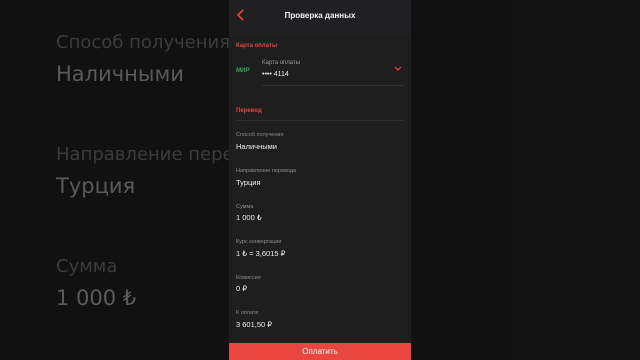 The image size is (640, 360). What do you see at coordinates (320, 351) in the screenshot?
I see `pay-button: Оплатить` at bounding box center [320, 351].